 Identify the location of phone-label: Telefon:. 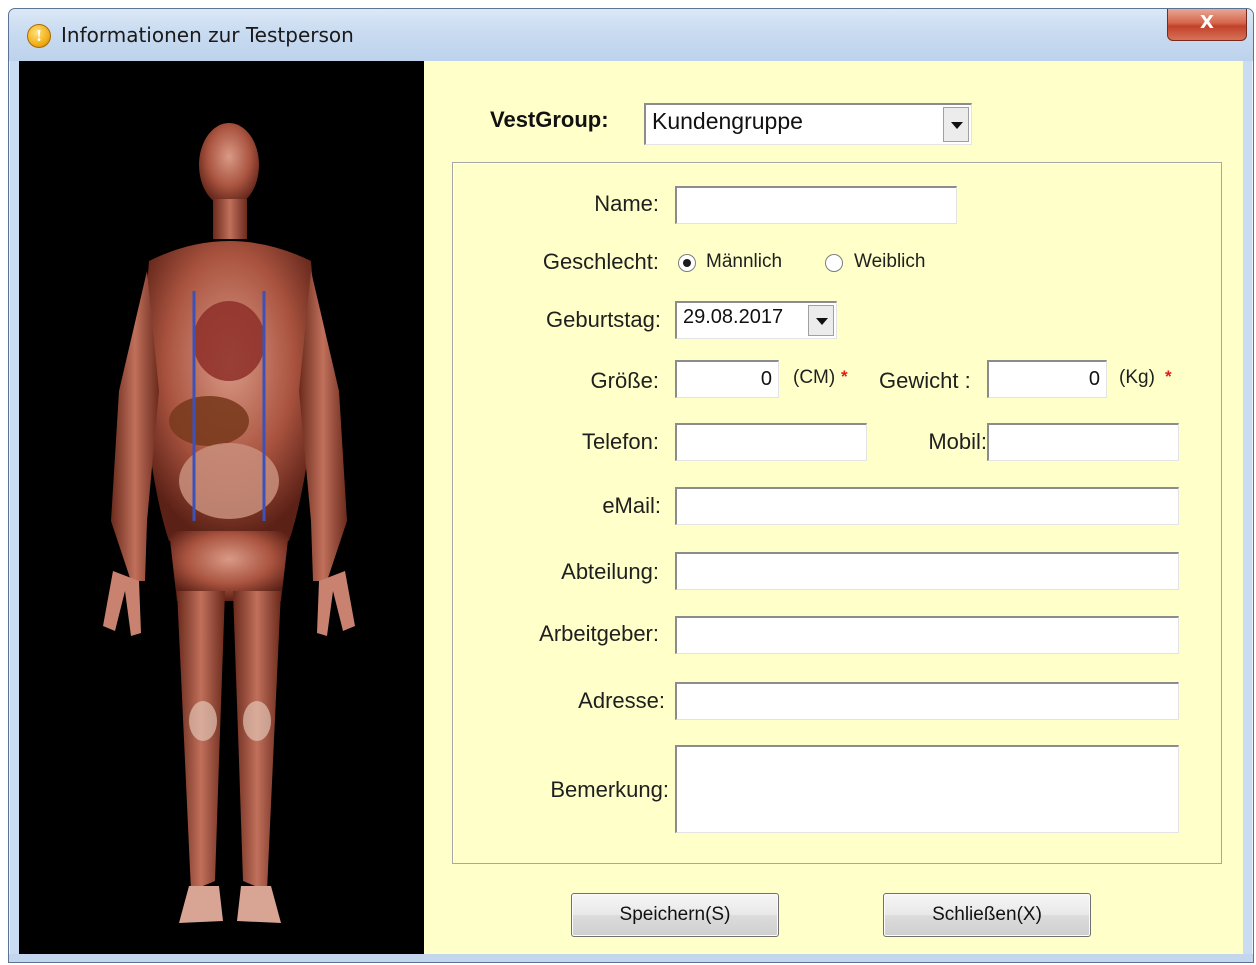
(620, 441).